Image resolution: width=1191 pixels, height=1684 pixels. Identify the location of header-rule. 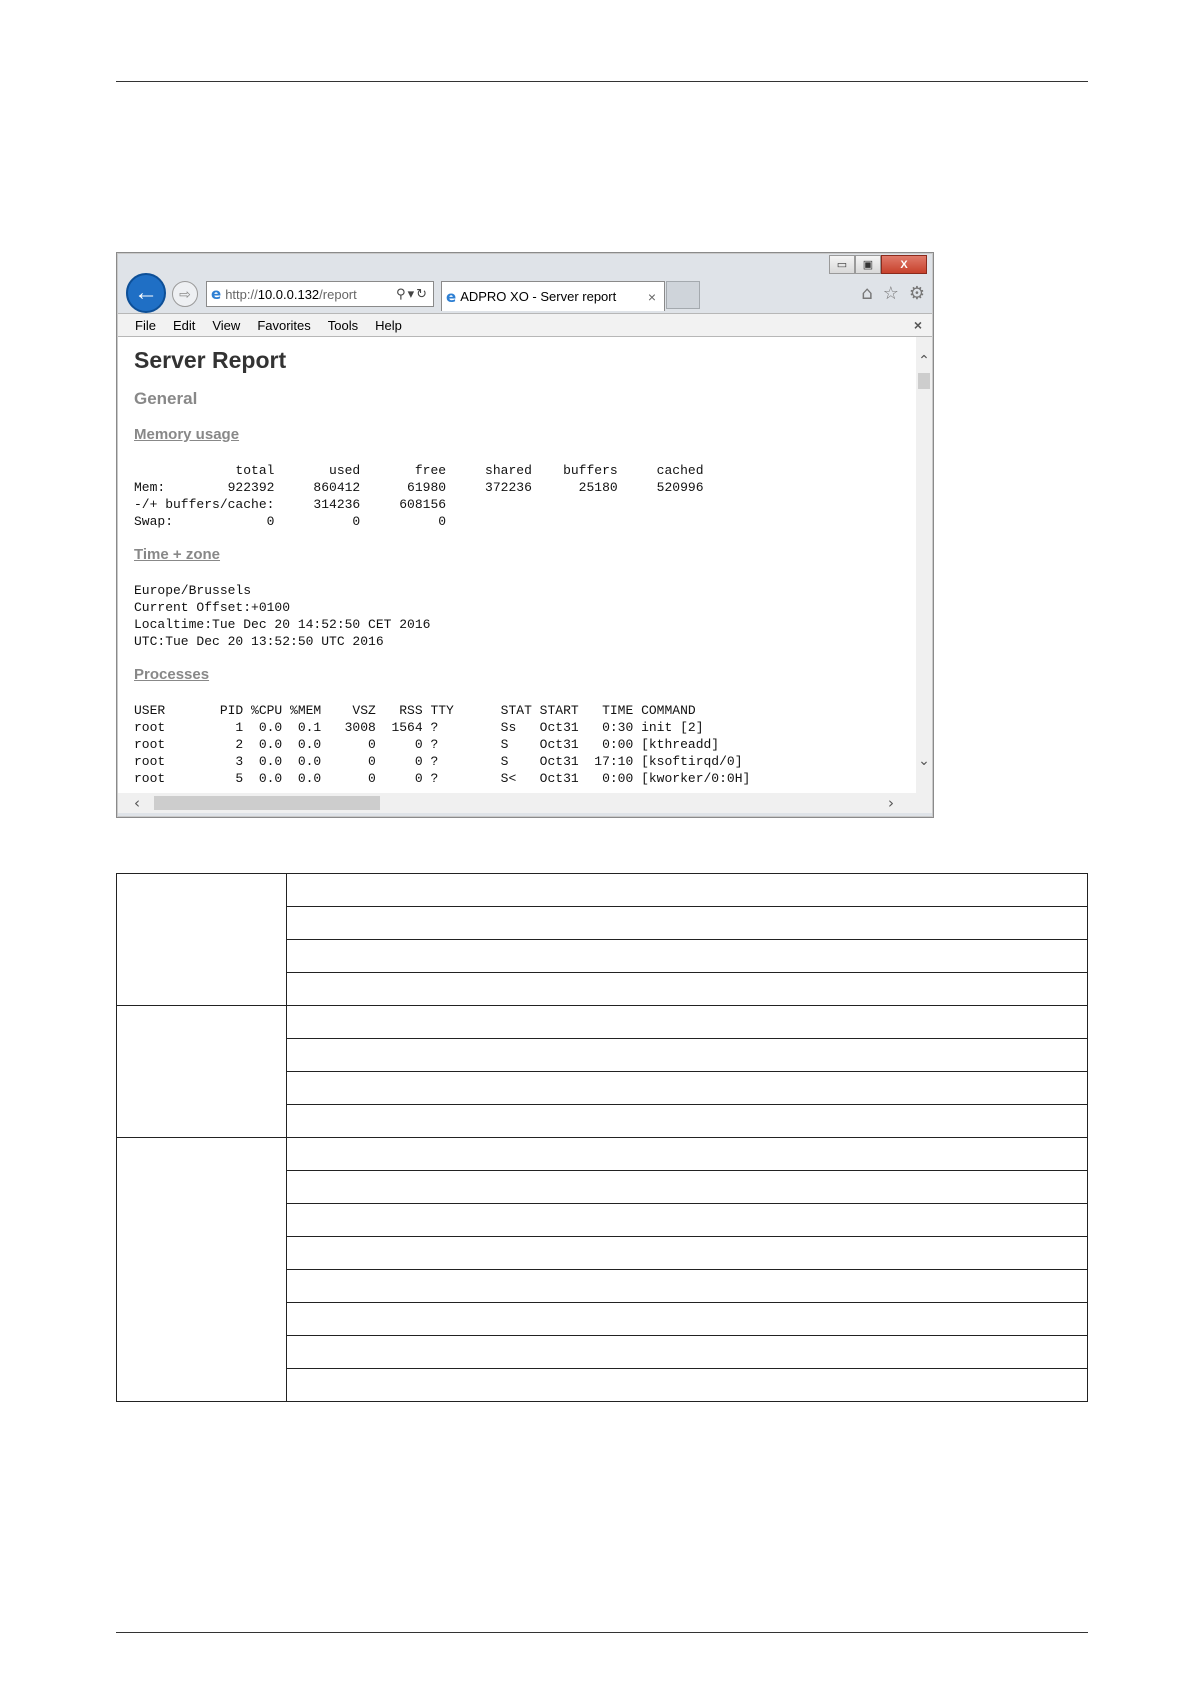
(602, 81).